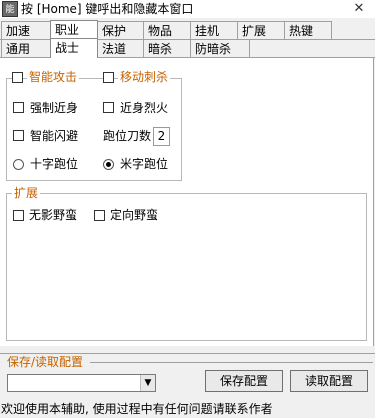  What do you see at coordinates (127, 136) in the screenshot?
I see `knife-count-label: 跑位刀数` at bounding box center [127, 136].